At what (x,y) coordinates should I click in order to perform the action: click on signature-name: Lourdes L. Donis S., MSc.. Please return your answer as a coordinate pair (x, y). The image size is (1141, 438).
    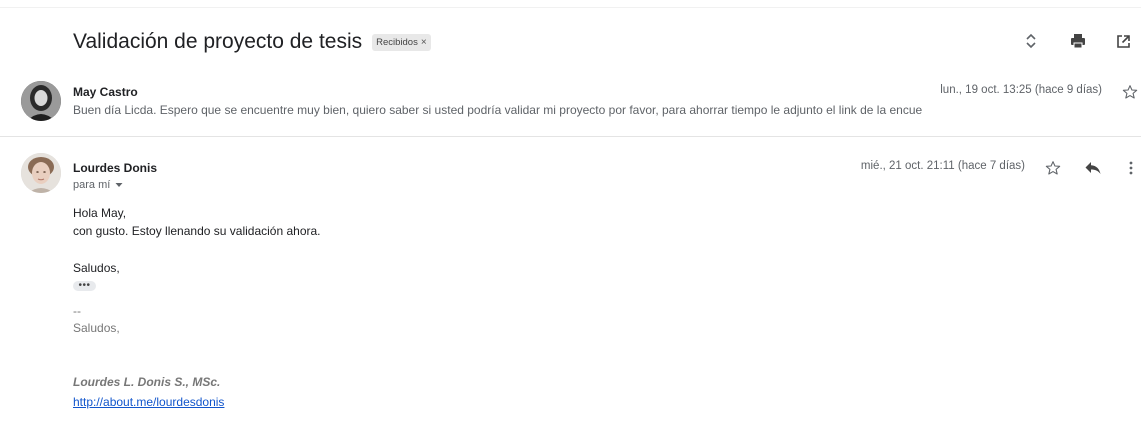
    Looking at the image, I should click on (147, 382).